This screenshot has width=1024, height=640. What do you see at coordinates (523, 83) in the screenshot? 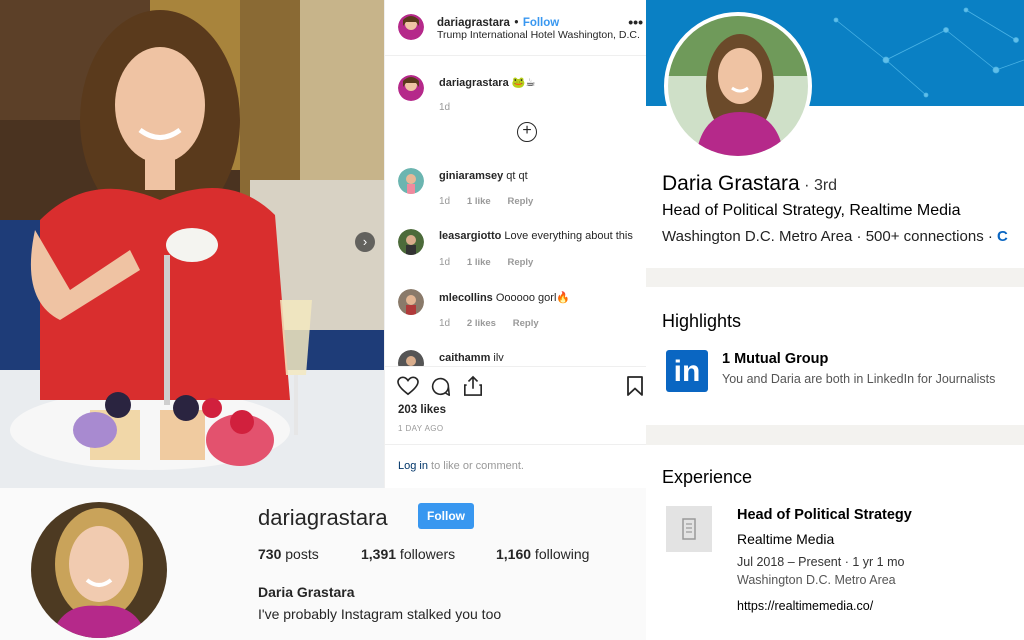
I see `caption-text: 🐸☕` at bounding box center [523, 83].